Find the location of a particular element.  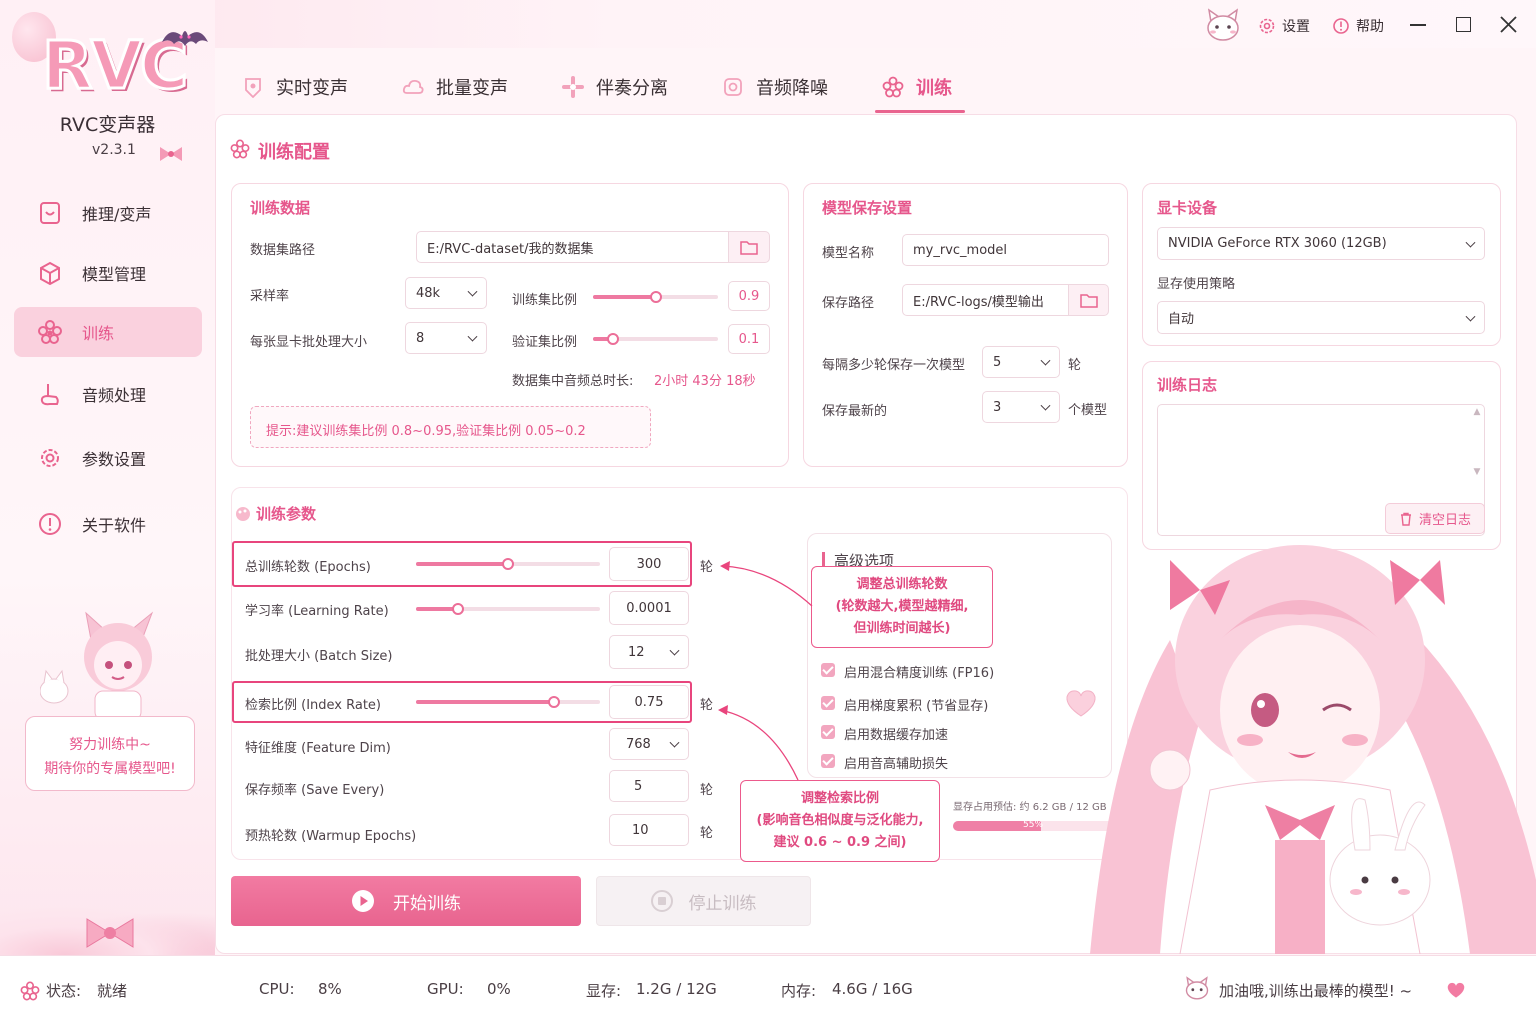

tab-label: 伴奏分离 is located at coordinates (632, 88).